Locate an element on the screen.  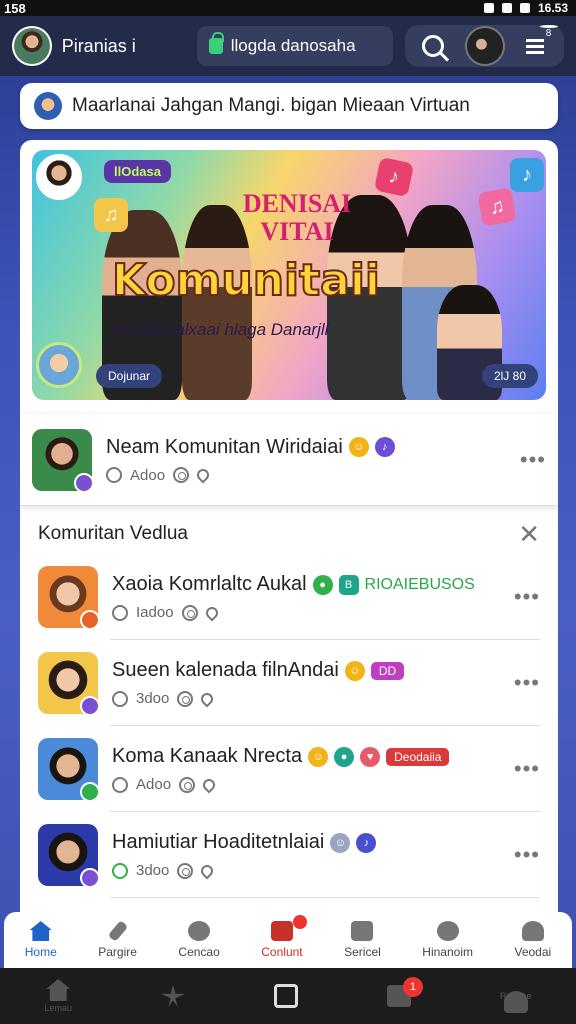
banner-tag: llOdasa is located at coordinates (137, 171).